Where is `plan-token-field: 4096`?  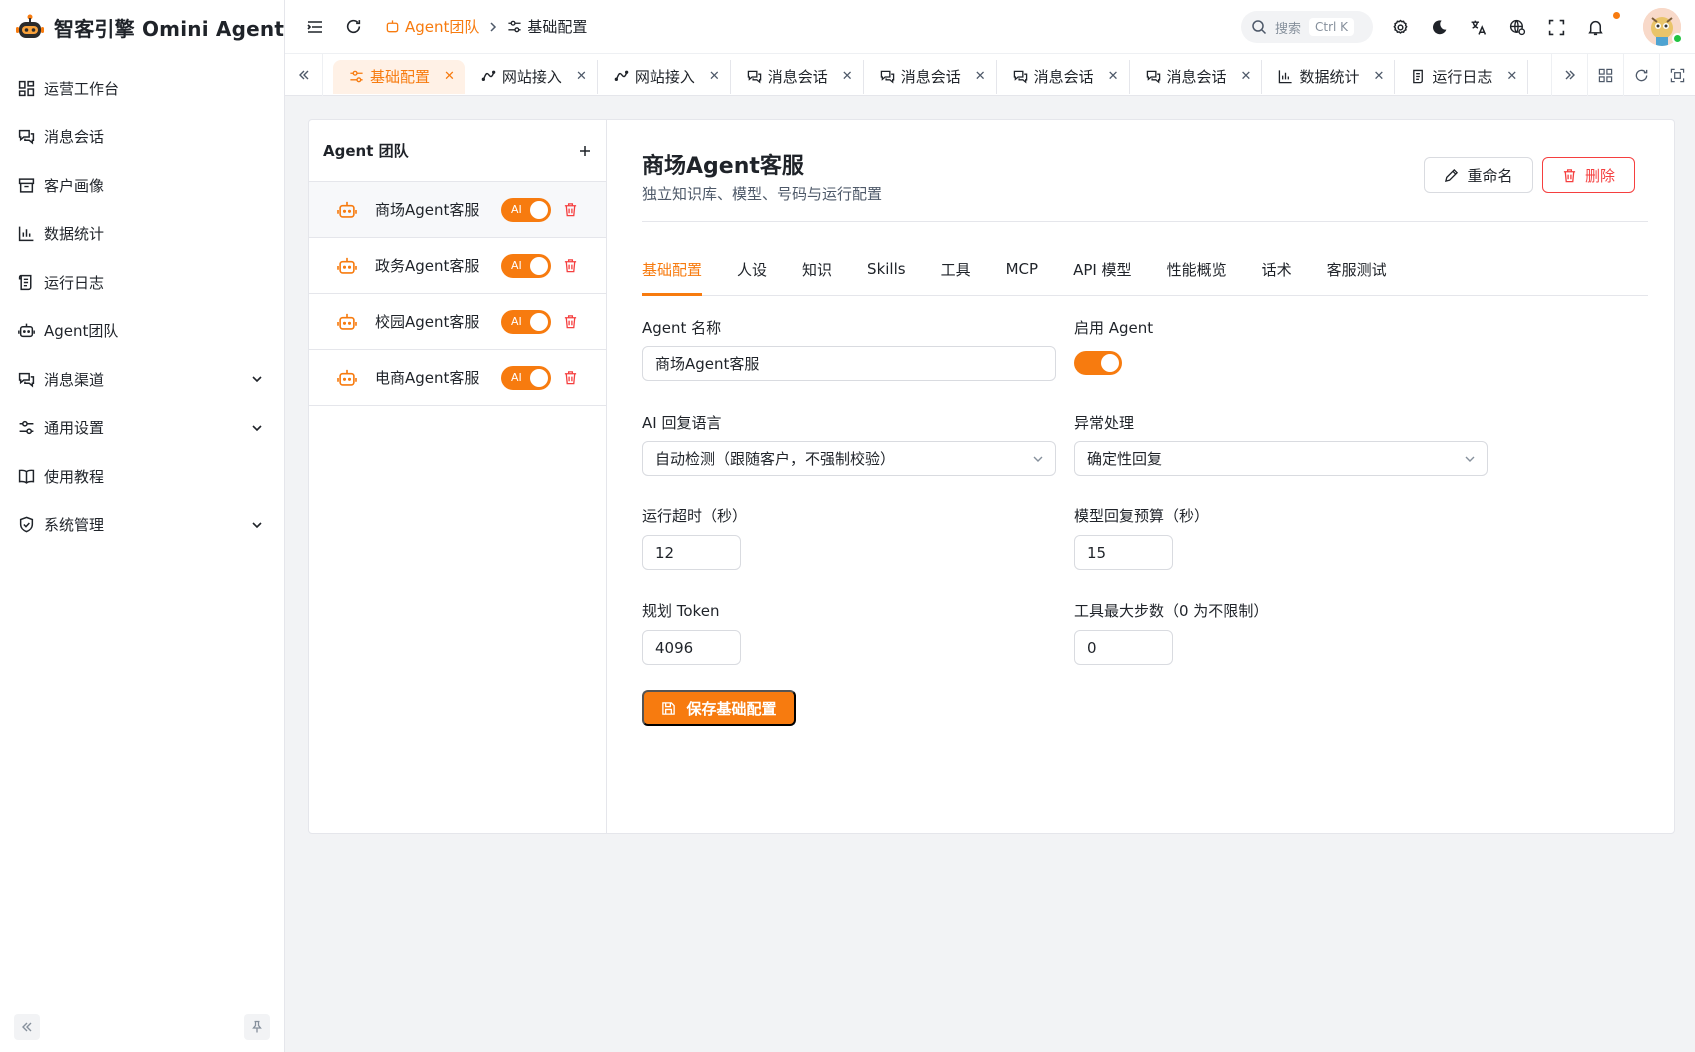 plan-token-field: 4096 is located at coordinates (691, 647).